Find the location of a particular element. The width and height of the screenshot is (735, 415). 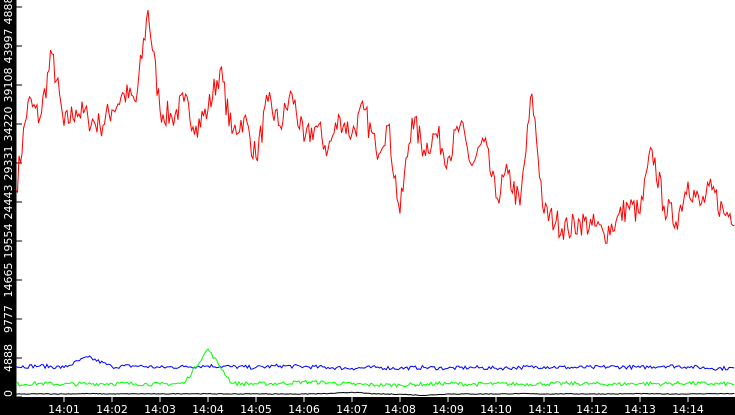

y-tick-label: 9777 is located at coordinates (8, 319).